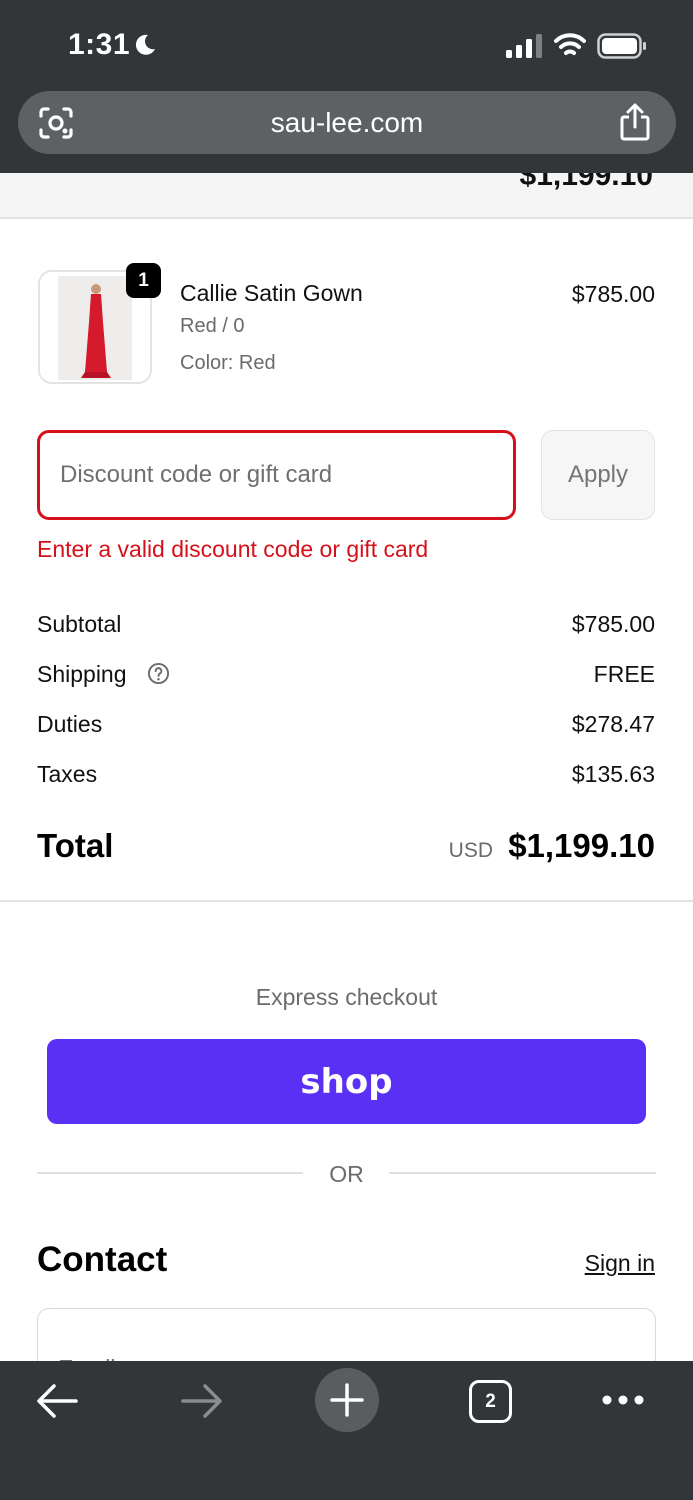 The width and height of the screenshot is (693, 1500). What do you see at coordinates (490, 1401) in the screenshot?
I see `tab-switcher-button: 2` at bounding box center [490, 1401].